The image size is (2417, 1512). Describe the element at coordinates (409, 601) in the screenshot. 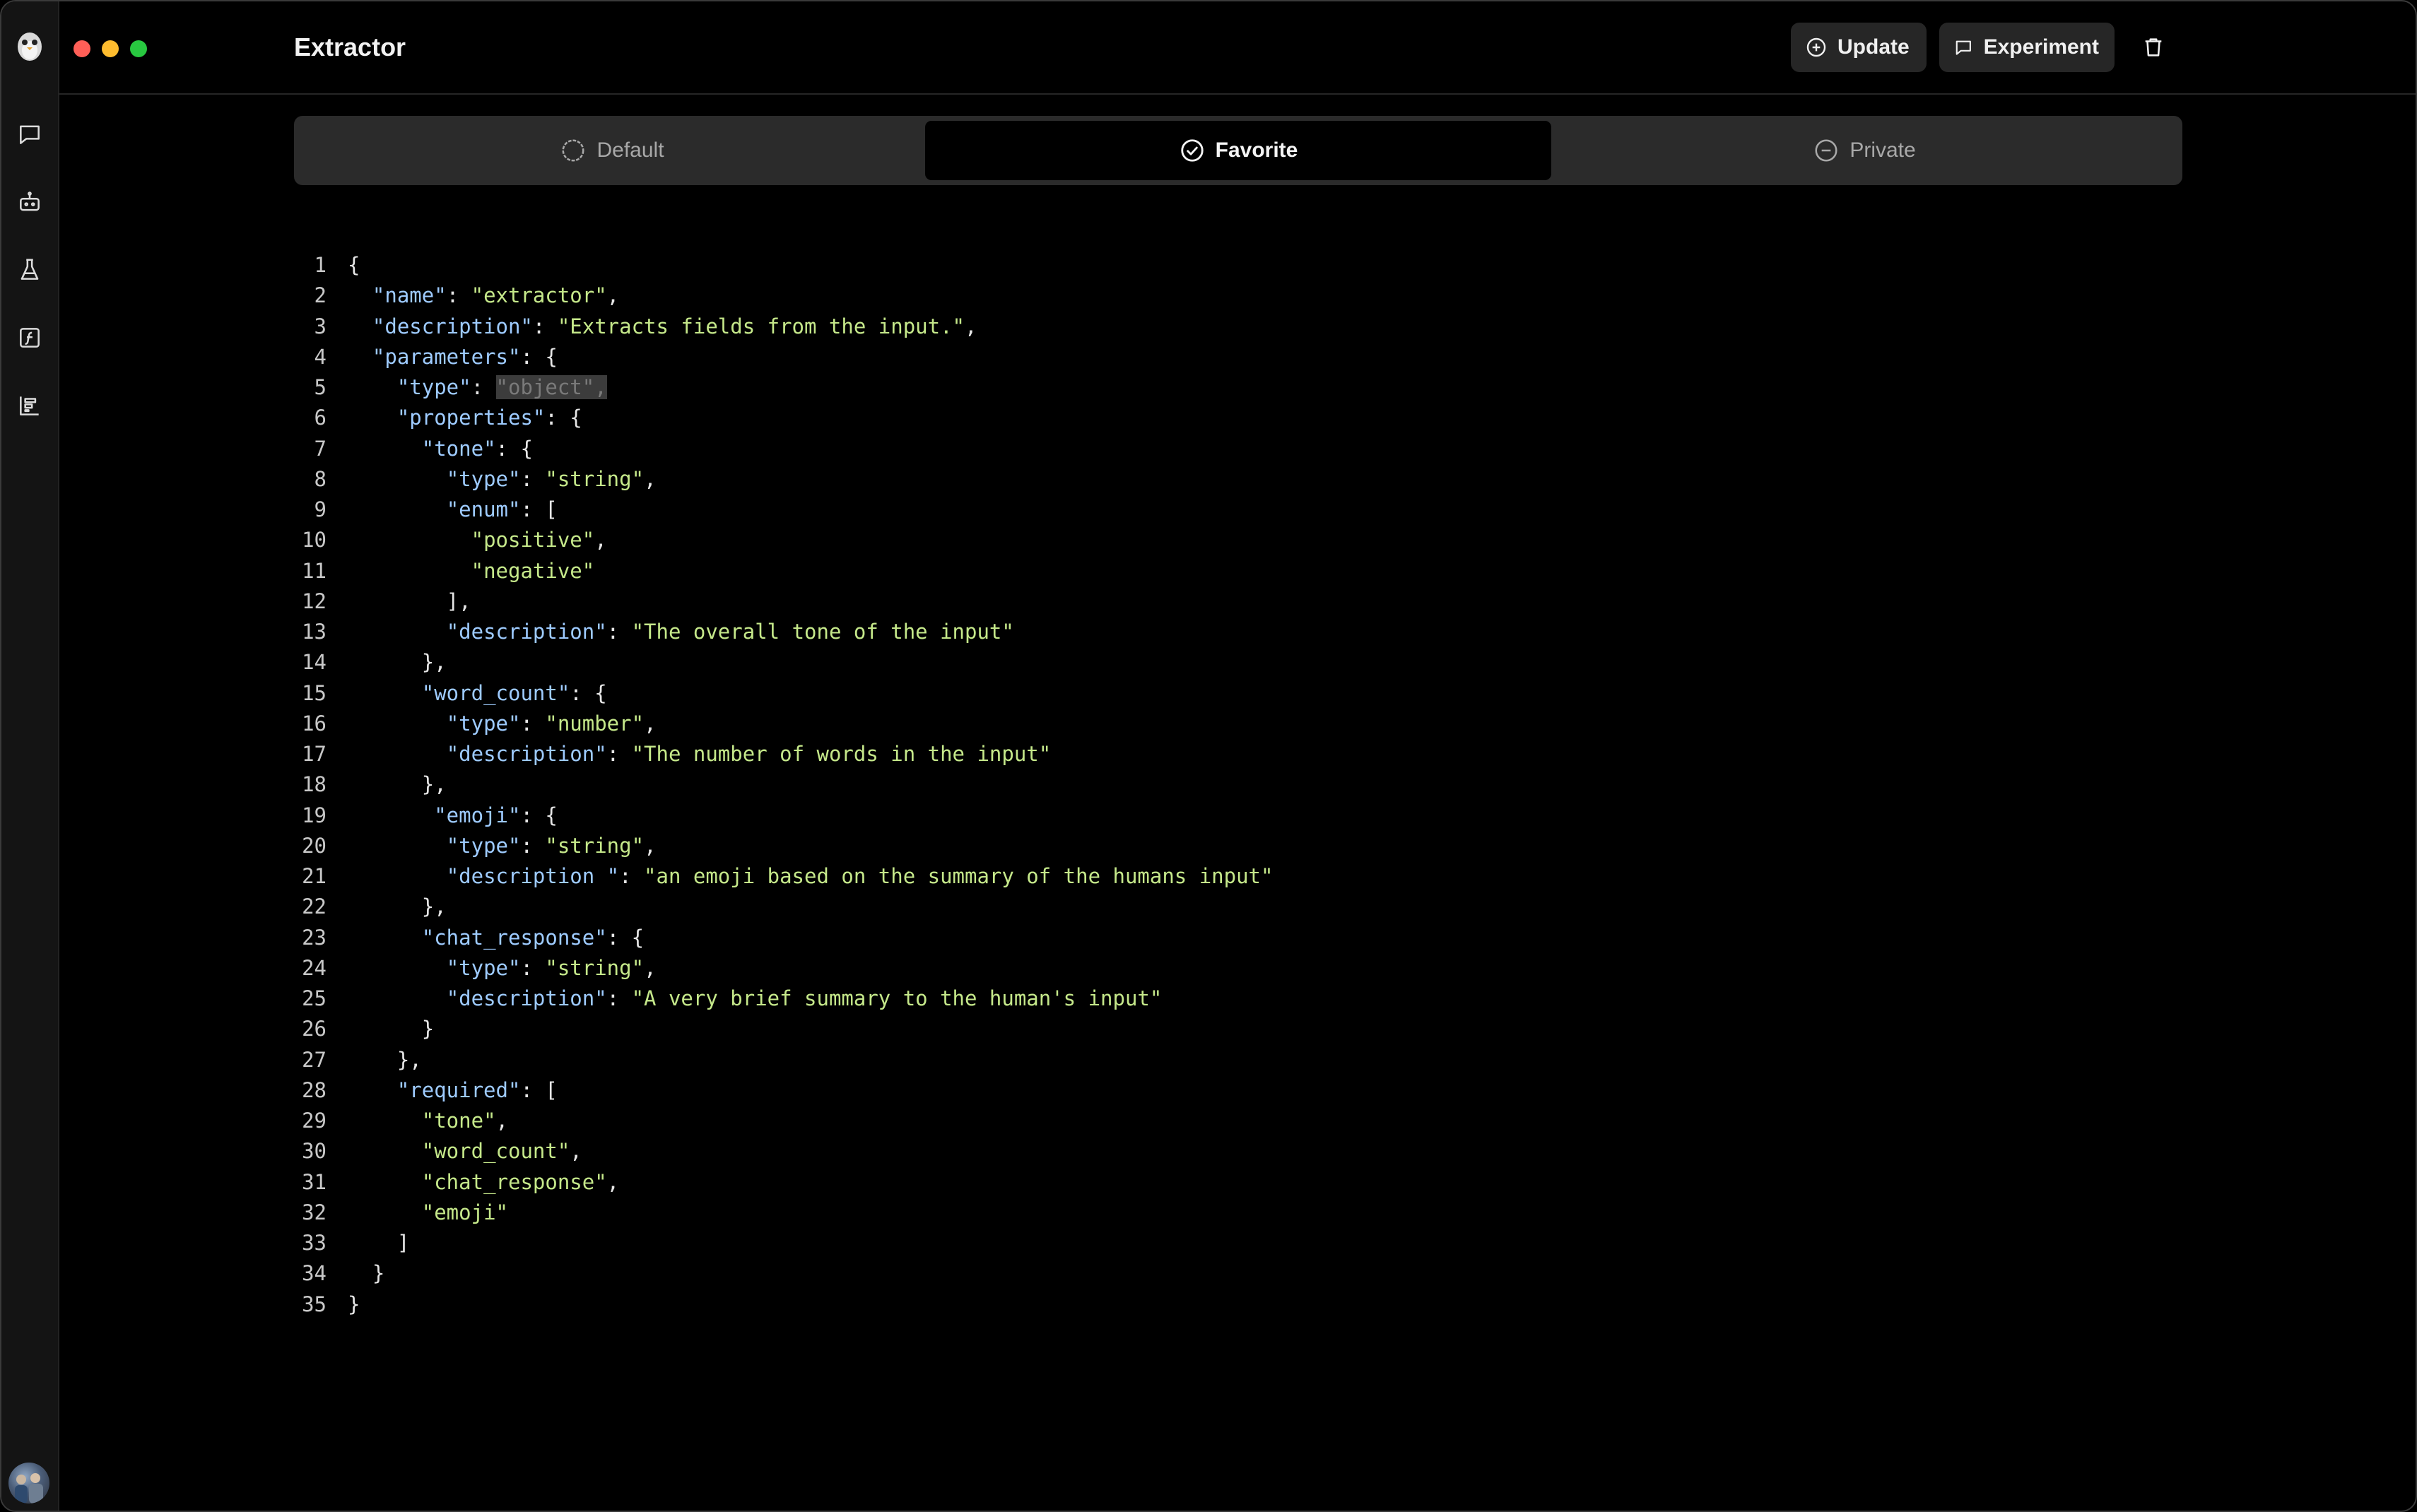

I see `code-text: ],` at that location.